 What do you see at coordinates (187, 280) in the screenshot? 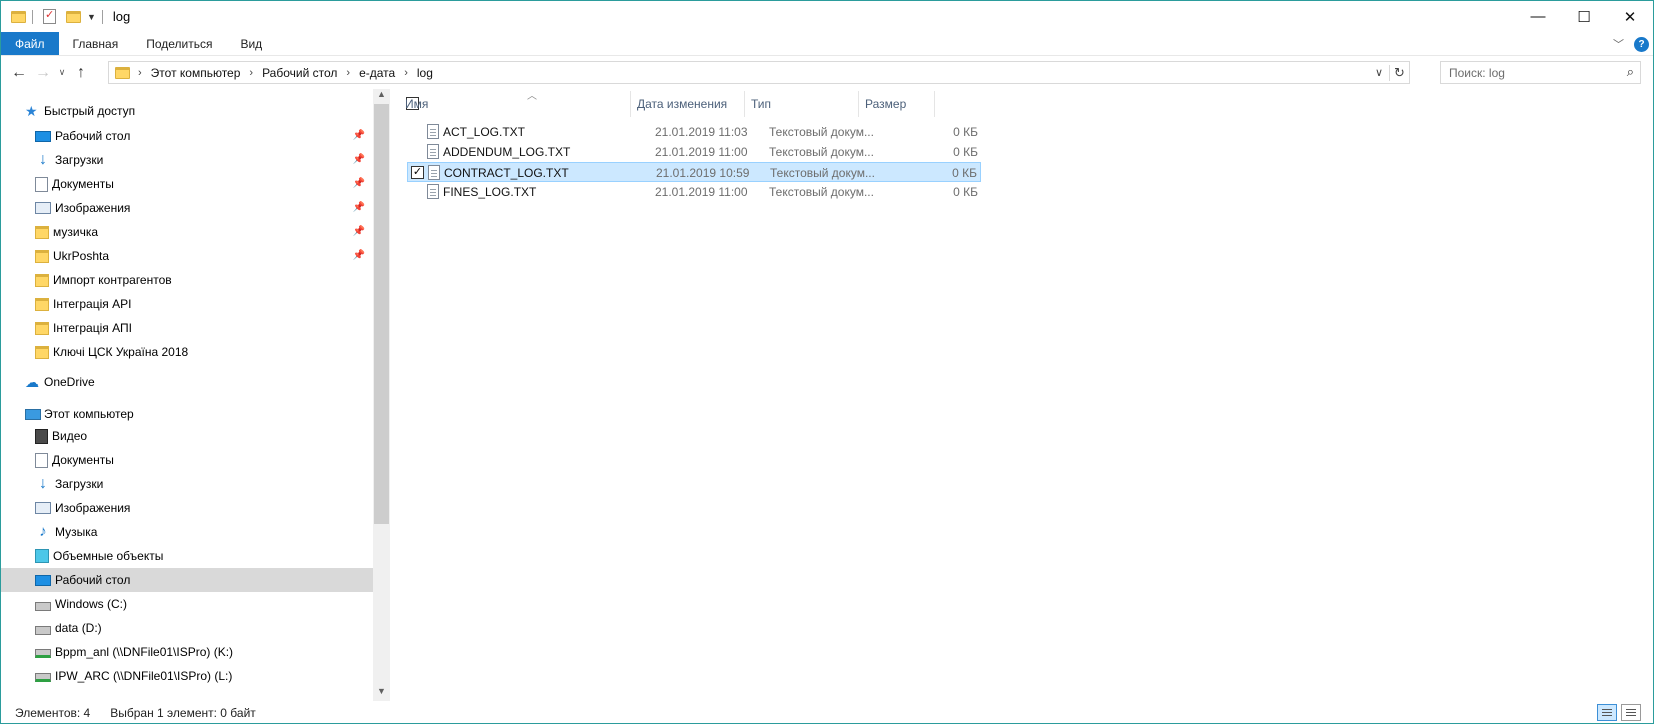
I see `sidebar-item-import: Импорт контрагентов` at bounding box center [187, 280].